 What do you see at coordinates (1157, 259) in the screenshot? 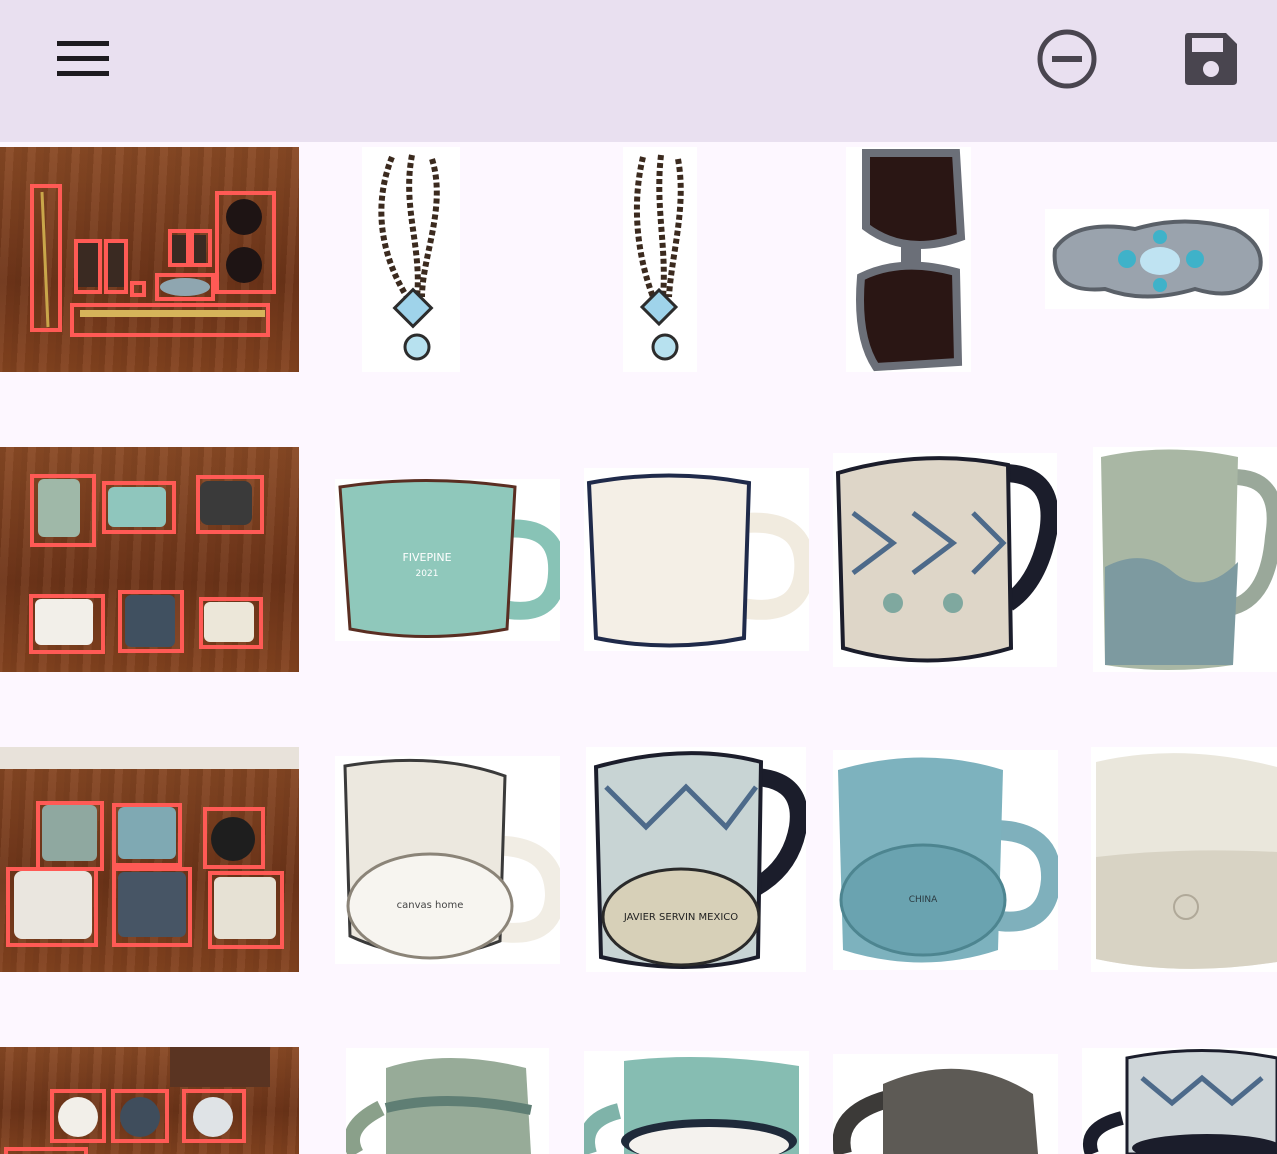
I see `beaded-brooch-image` at bounding box center [1157, 259].